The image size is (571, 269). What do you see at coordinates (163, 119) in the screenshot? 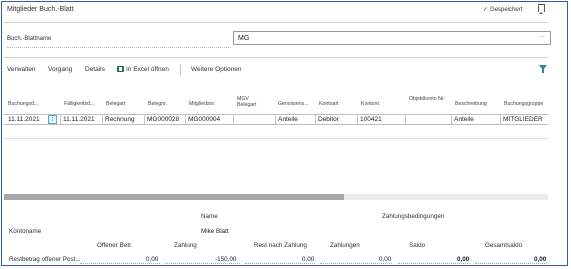
I see `cell-document-no: MG000028` at bounding box center [163, 119].